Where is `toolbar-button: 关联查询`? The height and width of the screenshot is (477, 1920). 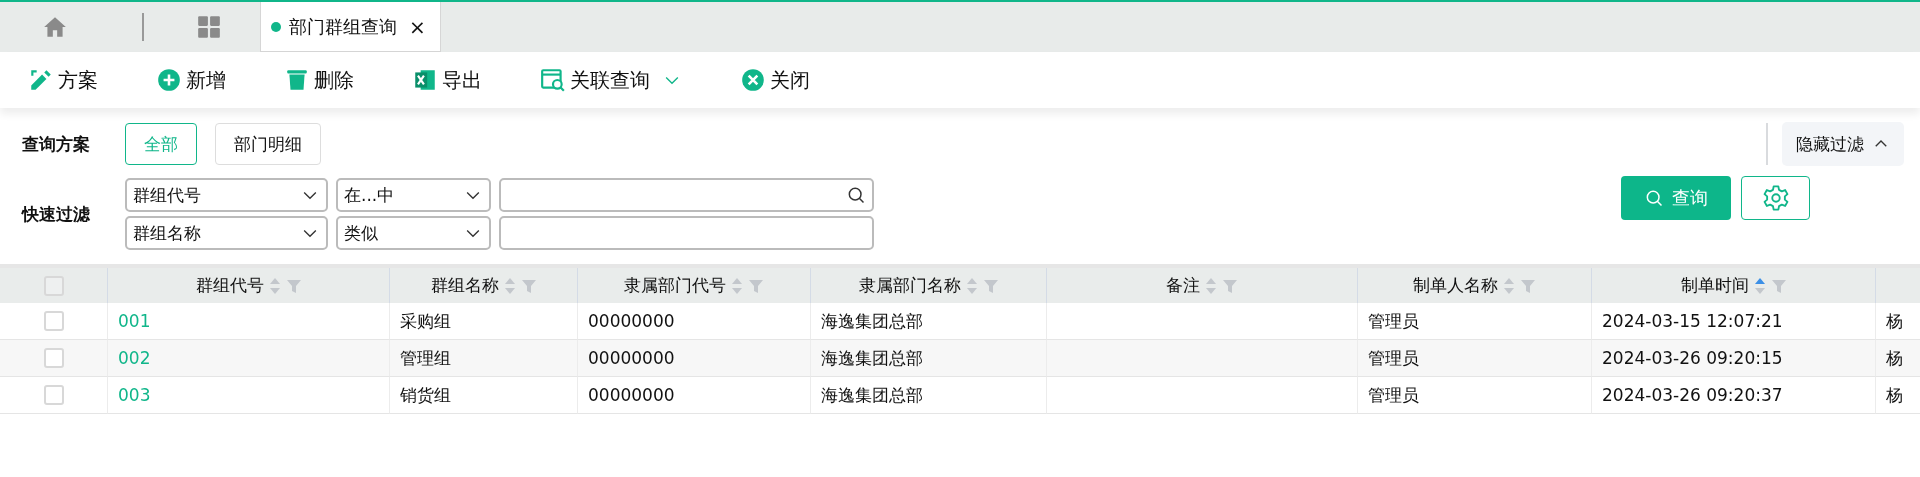 toolbar-button: 关联查询 is located at coordinates (611, 80).